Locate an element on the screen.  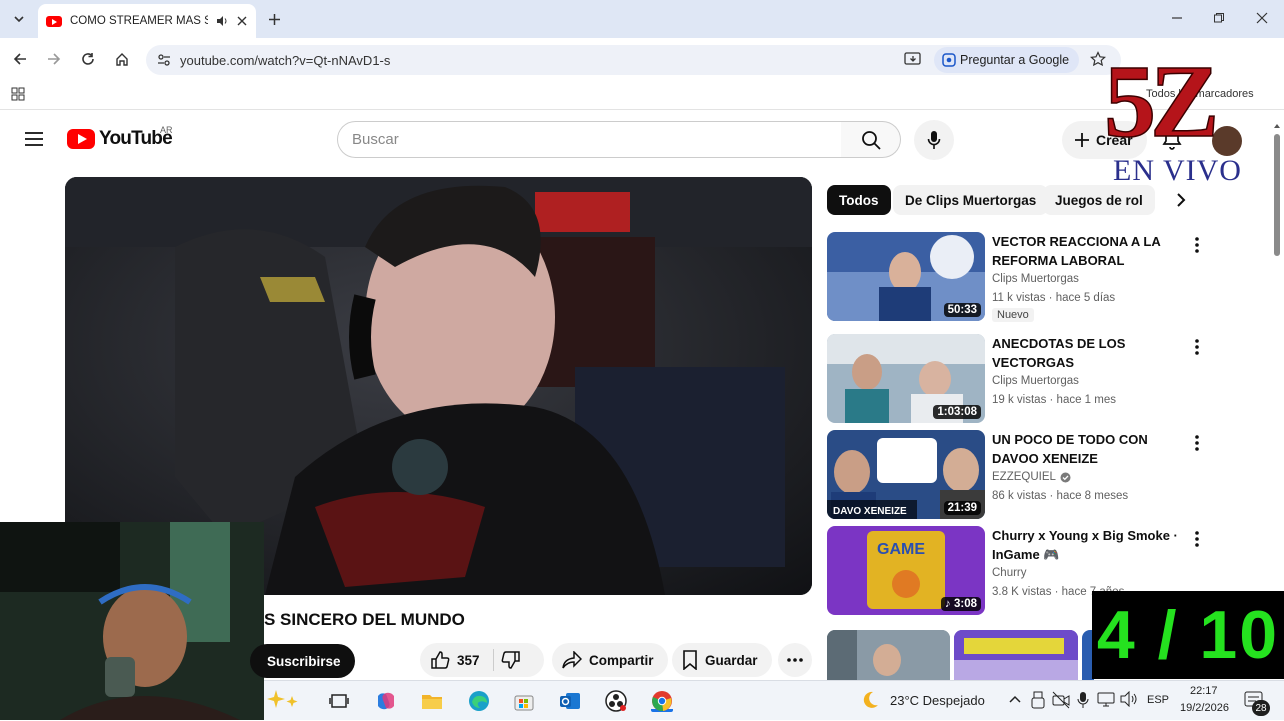
video-title: S SINCERO DEL MUNDO is located at coordinates (364, 619).